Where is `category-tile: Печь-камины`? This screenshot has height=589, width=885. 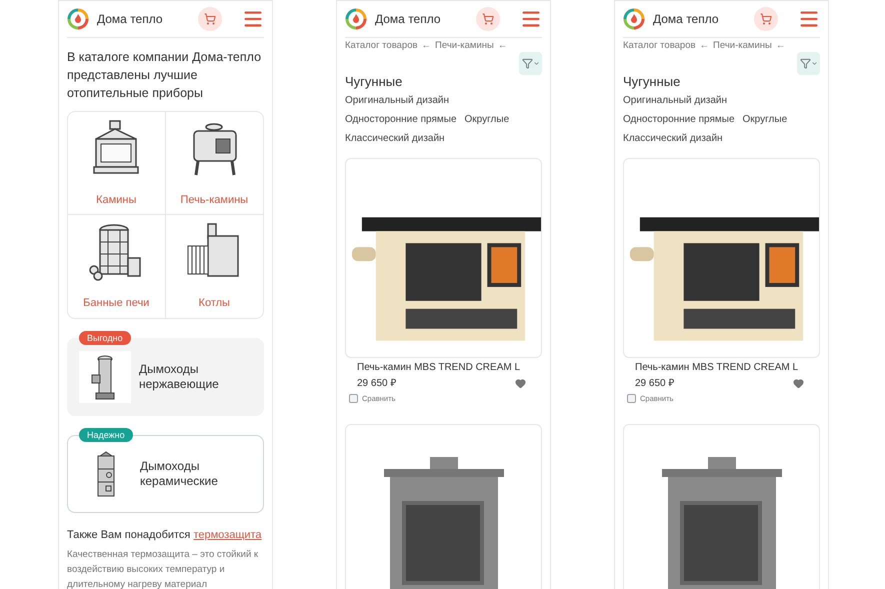 category-tile: Печь-камины is located at coordinates (214, 163).